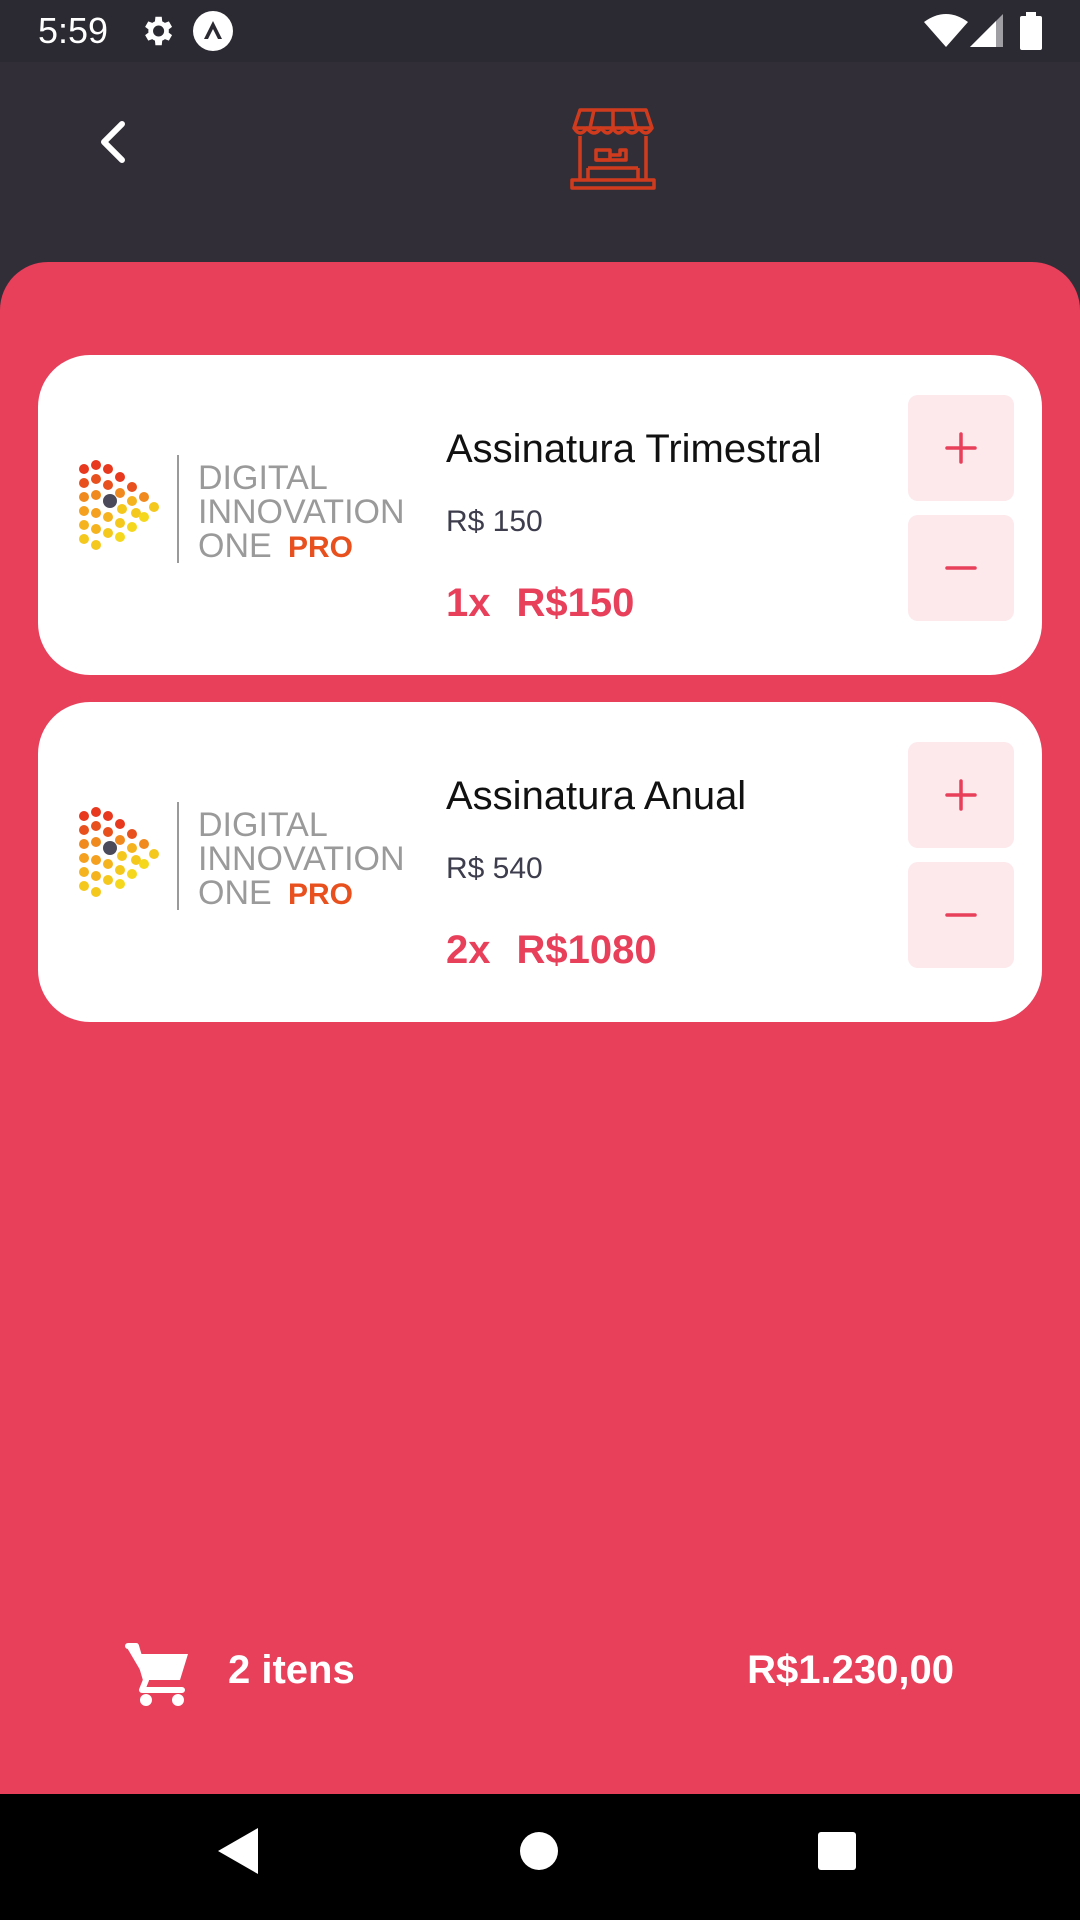 The image size is (1080, 1920). Describe the element at coordinates (586, 950) in the screenshot. I see `product-subtotal-value: R$1080` at that location.